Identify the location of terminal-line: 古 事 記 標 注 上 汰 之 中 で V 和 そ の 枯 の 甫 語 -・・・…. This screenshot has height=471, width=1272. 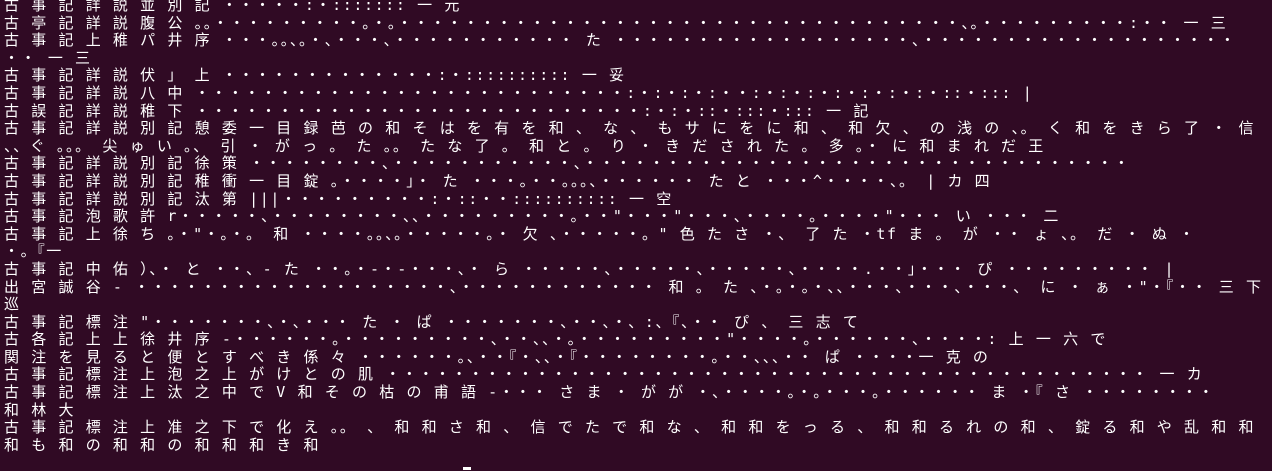
(610, 393).